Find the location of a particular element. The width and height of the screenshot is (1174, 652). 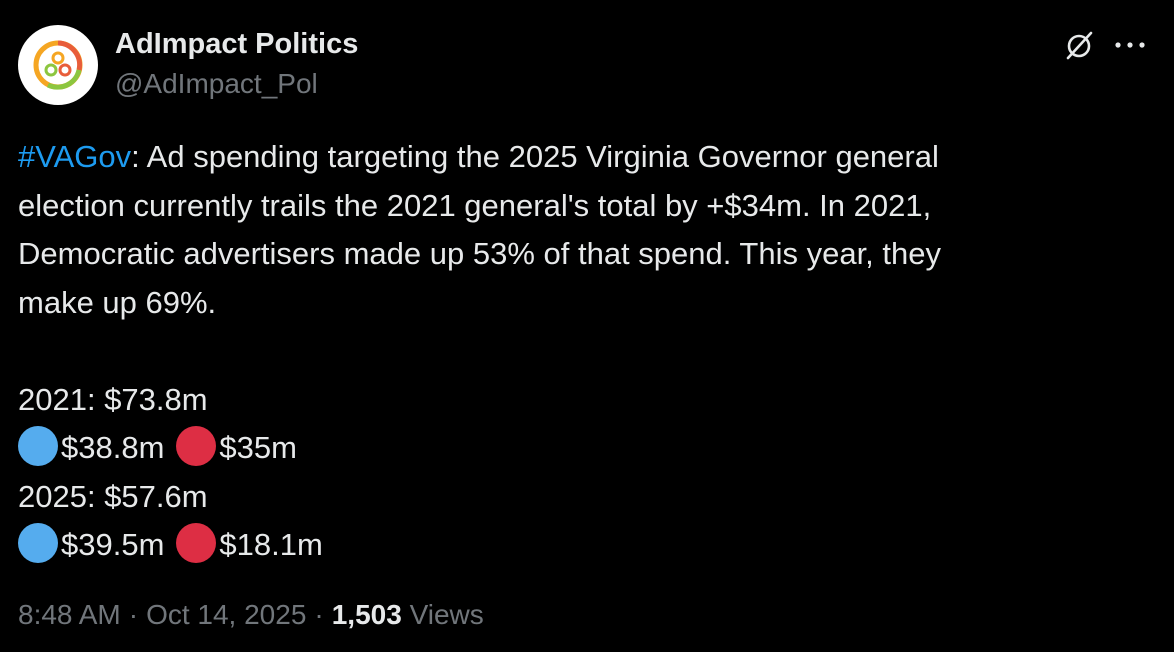

grok-icon is located at coordinates (1079, 45).